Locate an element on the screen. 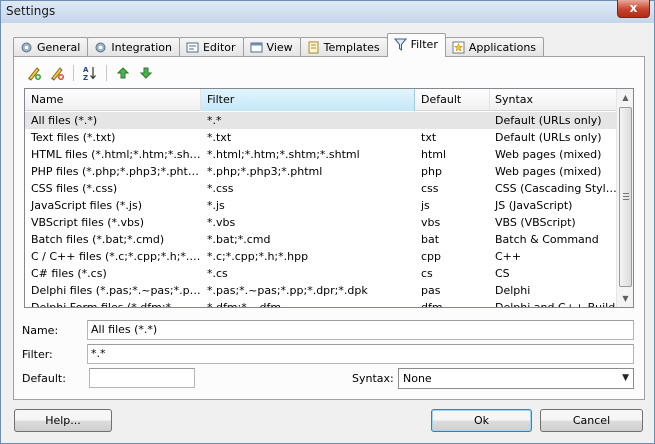 Image resolution: width=655 pixels, height=444 pixels. move-down-button is located at coordinates (146, 73).